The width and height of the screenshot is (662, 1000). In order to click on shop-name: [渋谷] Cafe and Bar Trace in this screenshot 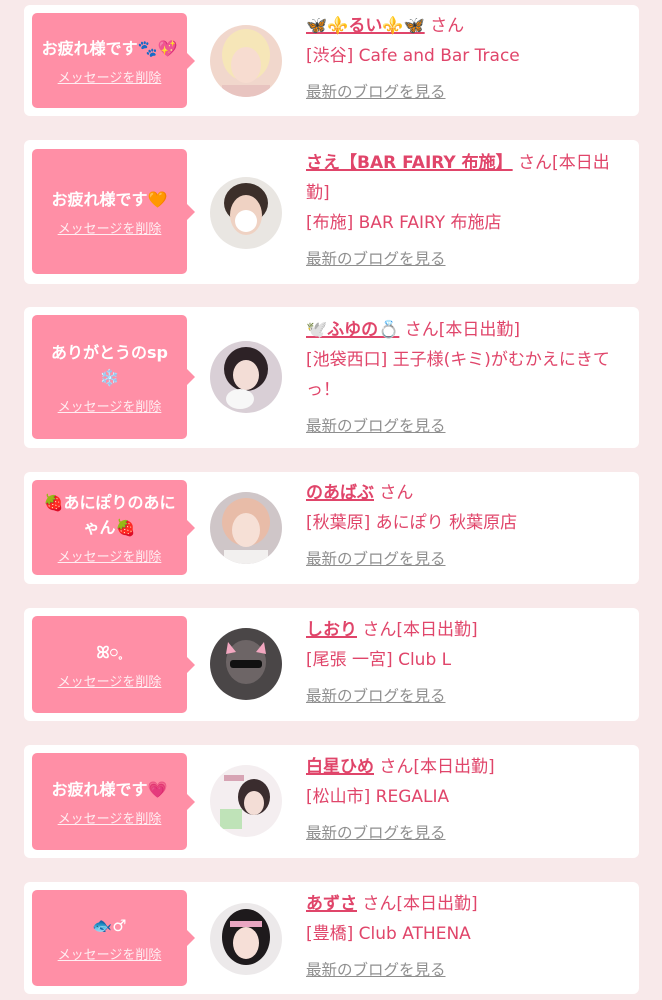, I will do `click(413, 56)`.